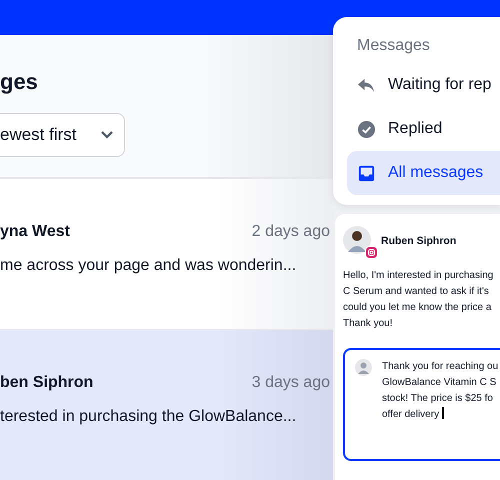  I want to click on menu-item: Replied, so click(423, 129).